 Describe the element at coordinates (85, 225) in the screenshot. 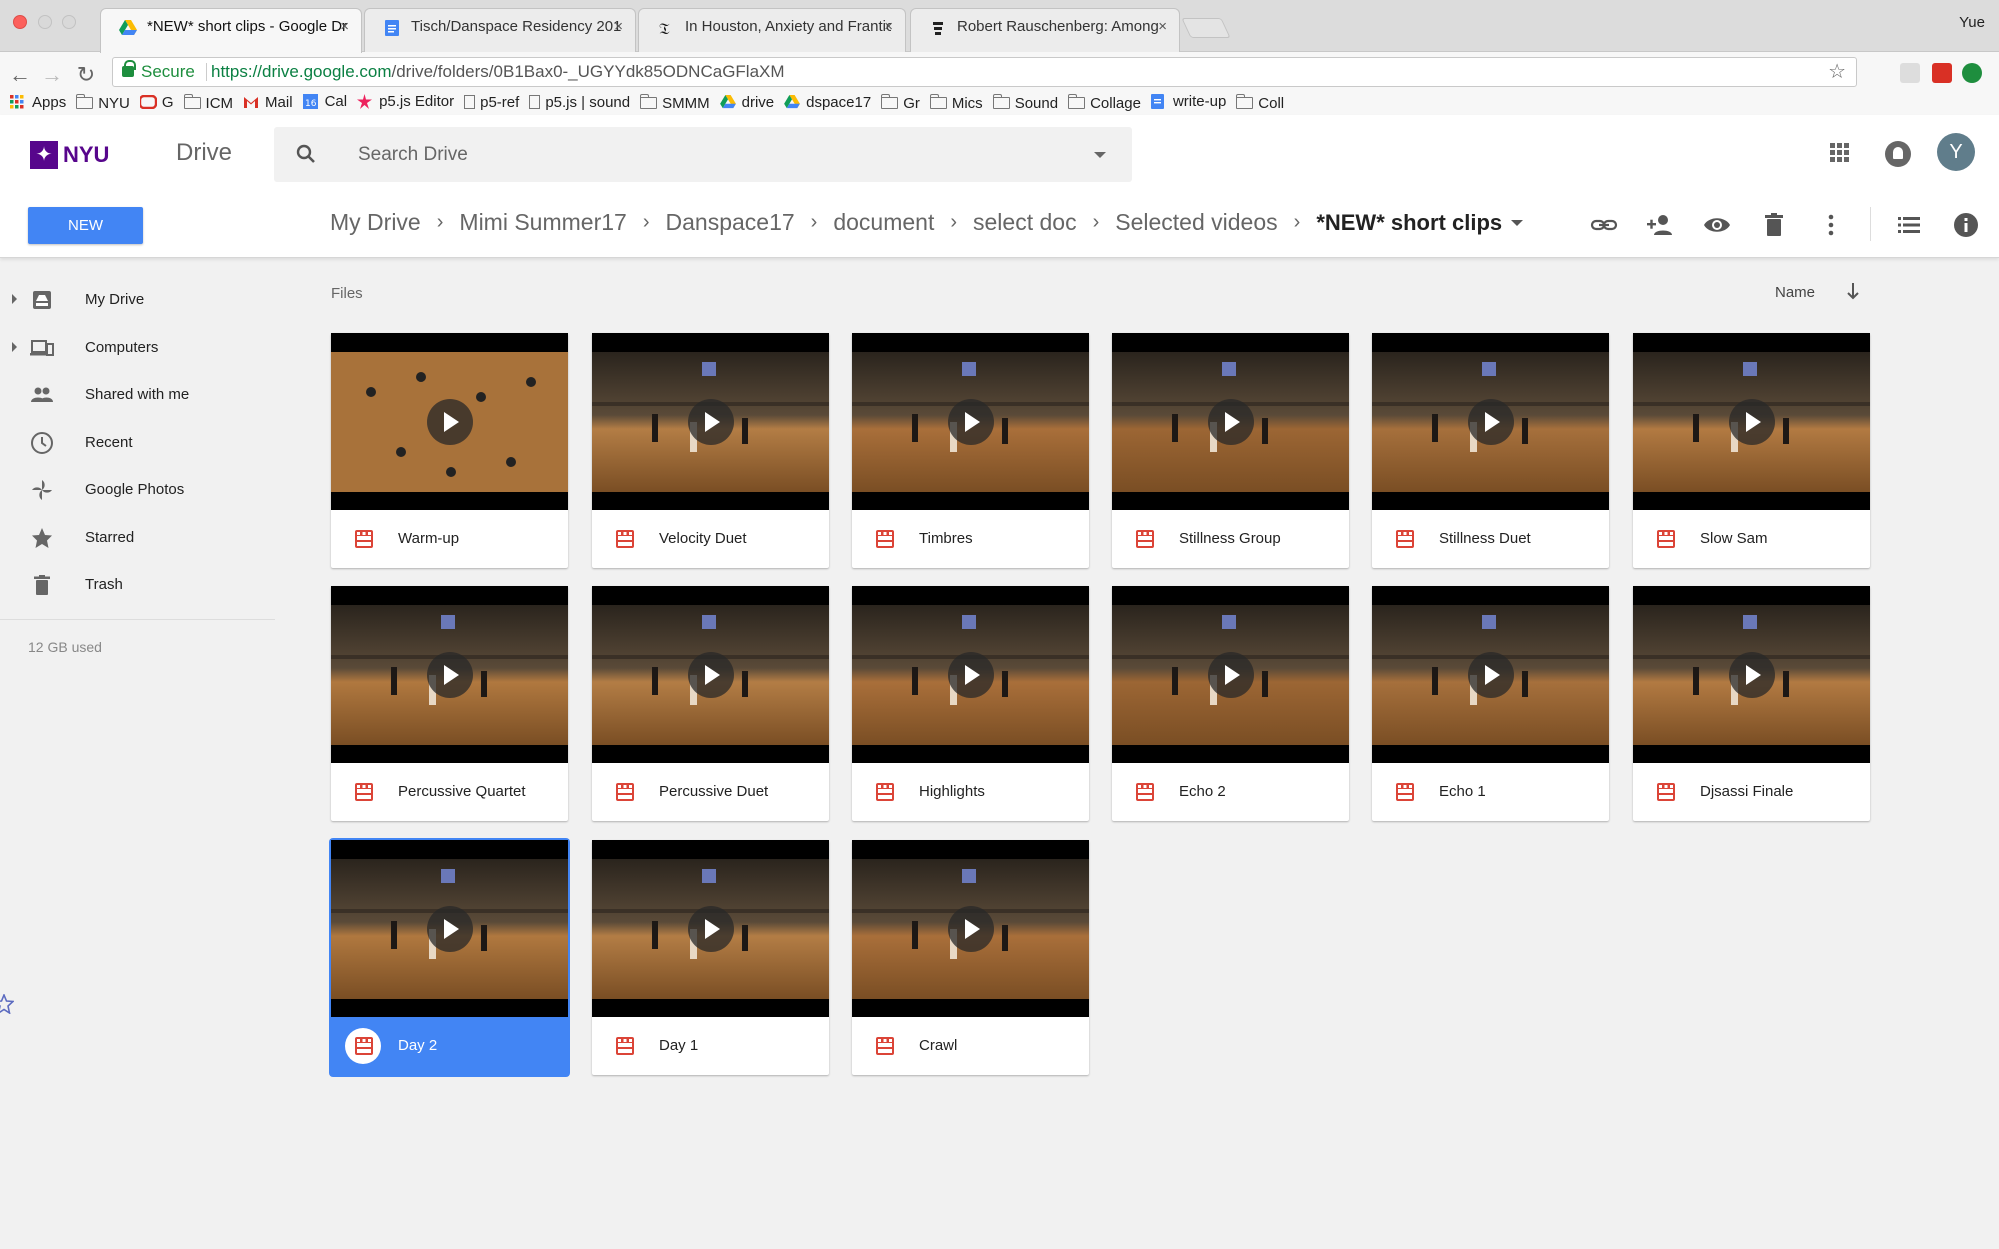

I see `new-button: NEW` at that location.